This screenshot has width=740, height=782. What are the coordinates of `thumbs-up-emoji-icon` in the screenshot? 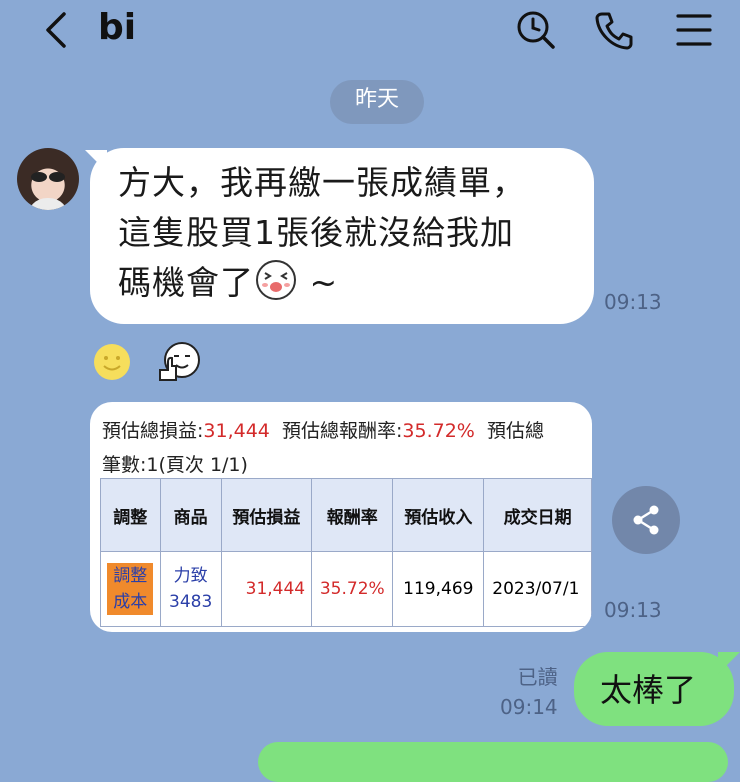 It's located at (179, 362).